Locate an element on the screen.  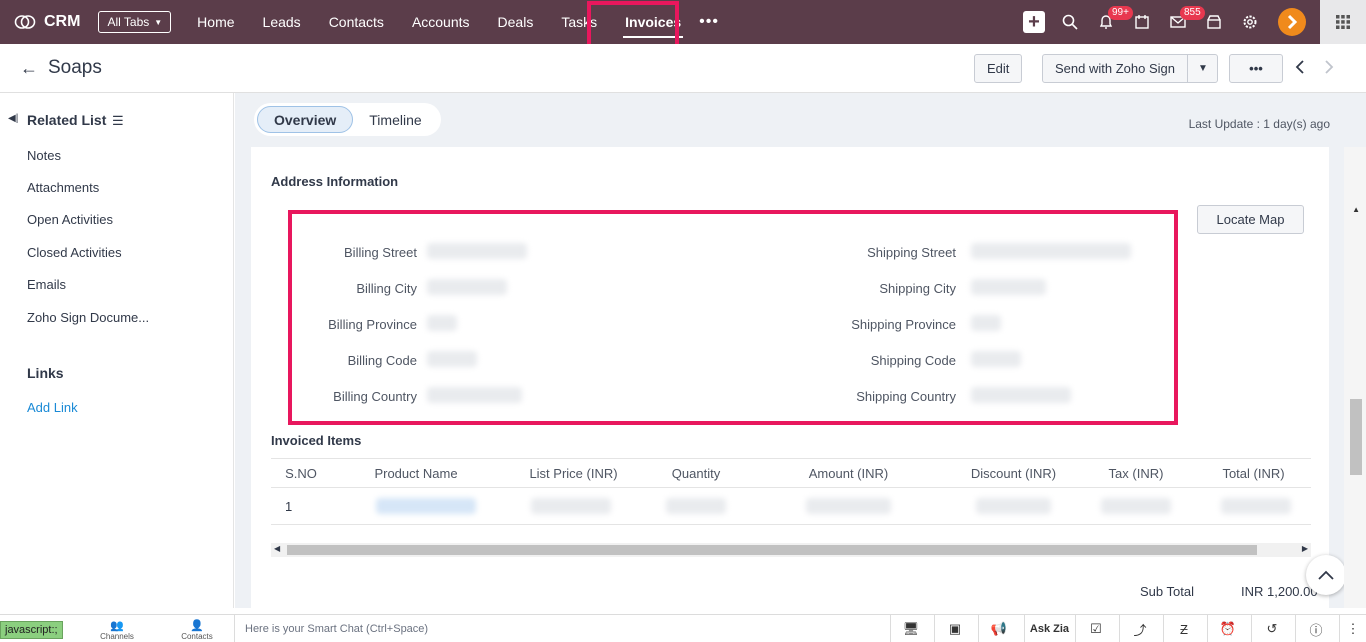
vertical-scrollbar: ▲ is located at coordinates (1355, 377).